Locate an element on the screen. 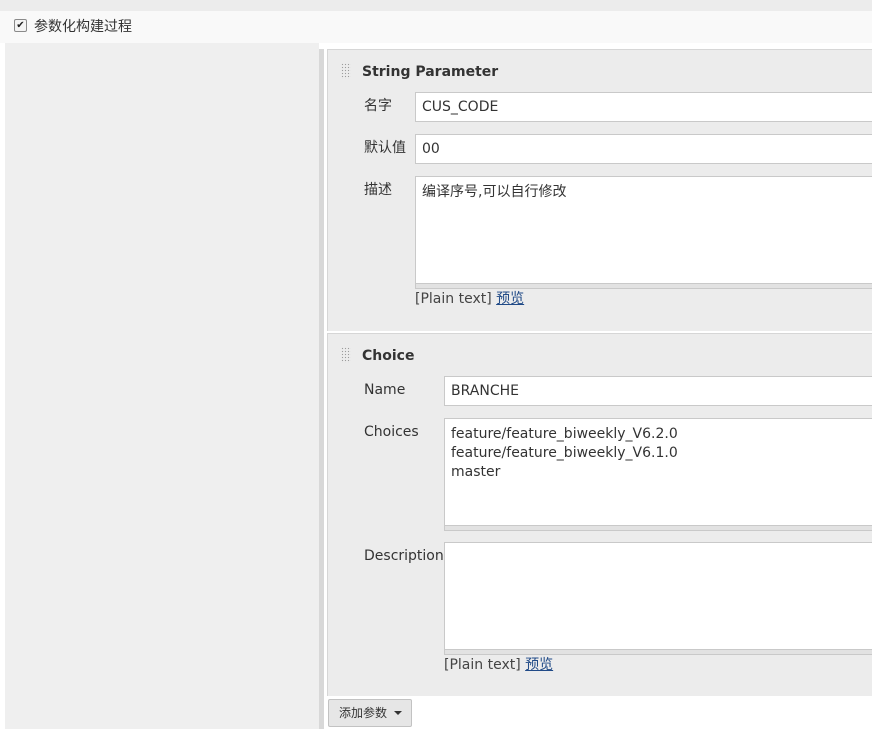  name-input: CUS_CODE is located at coordinates (643, 107).